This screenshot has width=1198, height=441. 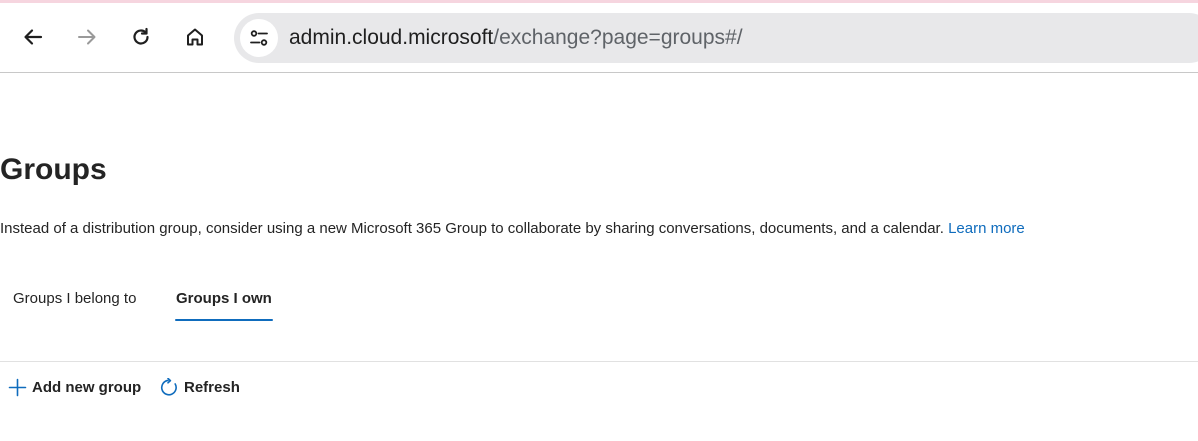 I want to click on site-info-button, so click(x=259, y=38).